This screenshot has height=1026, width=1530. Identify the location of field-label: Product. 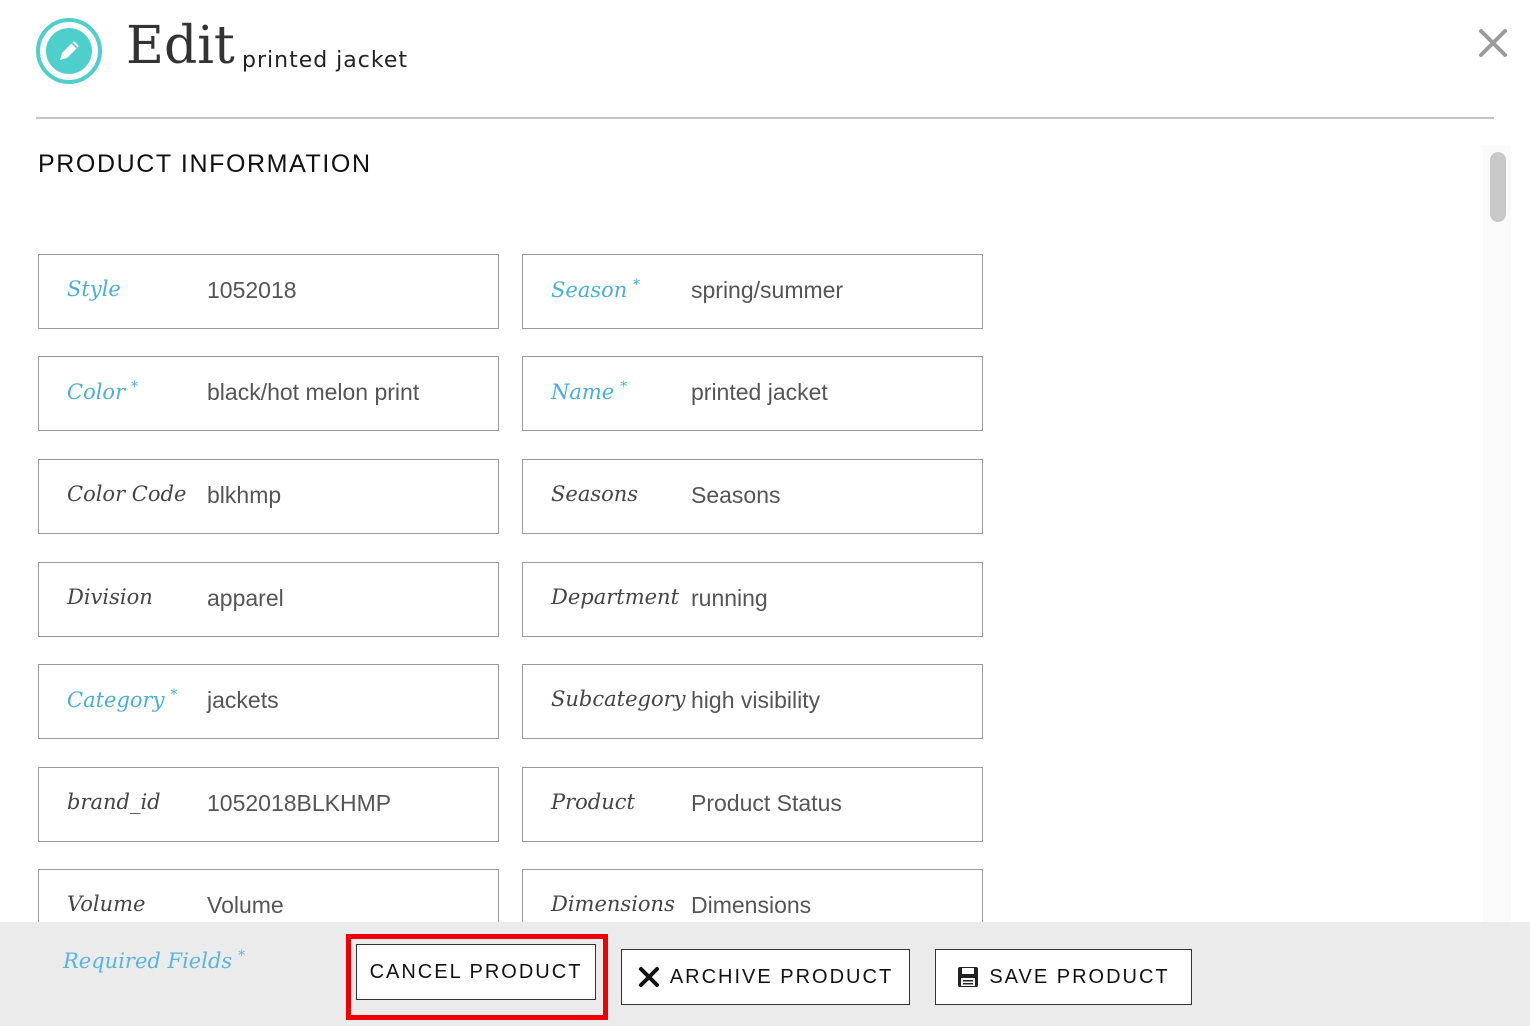
(593, 802).